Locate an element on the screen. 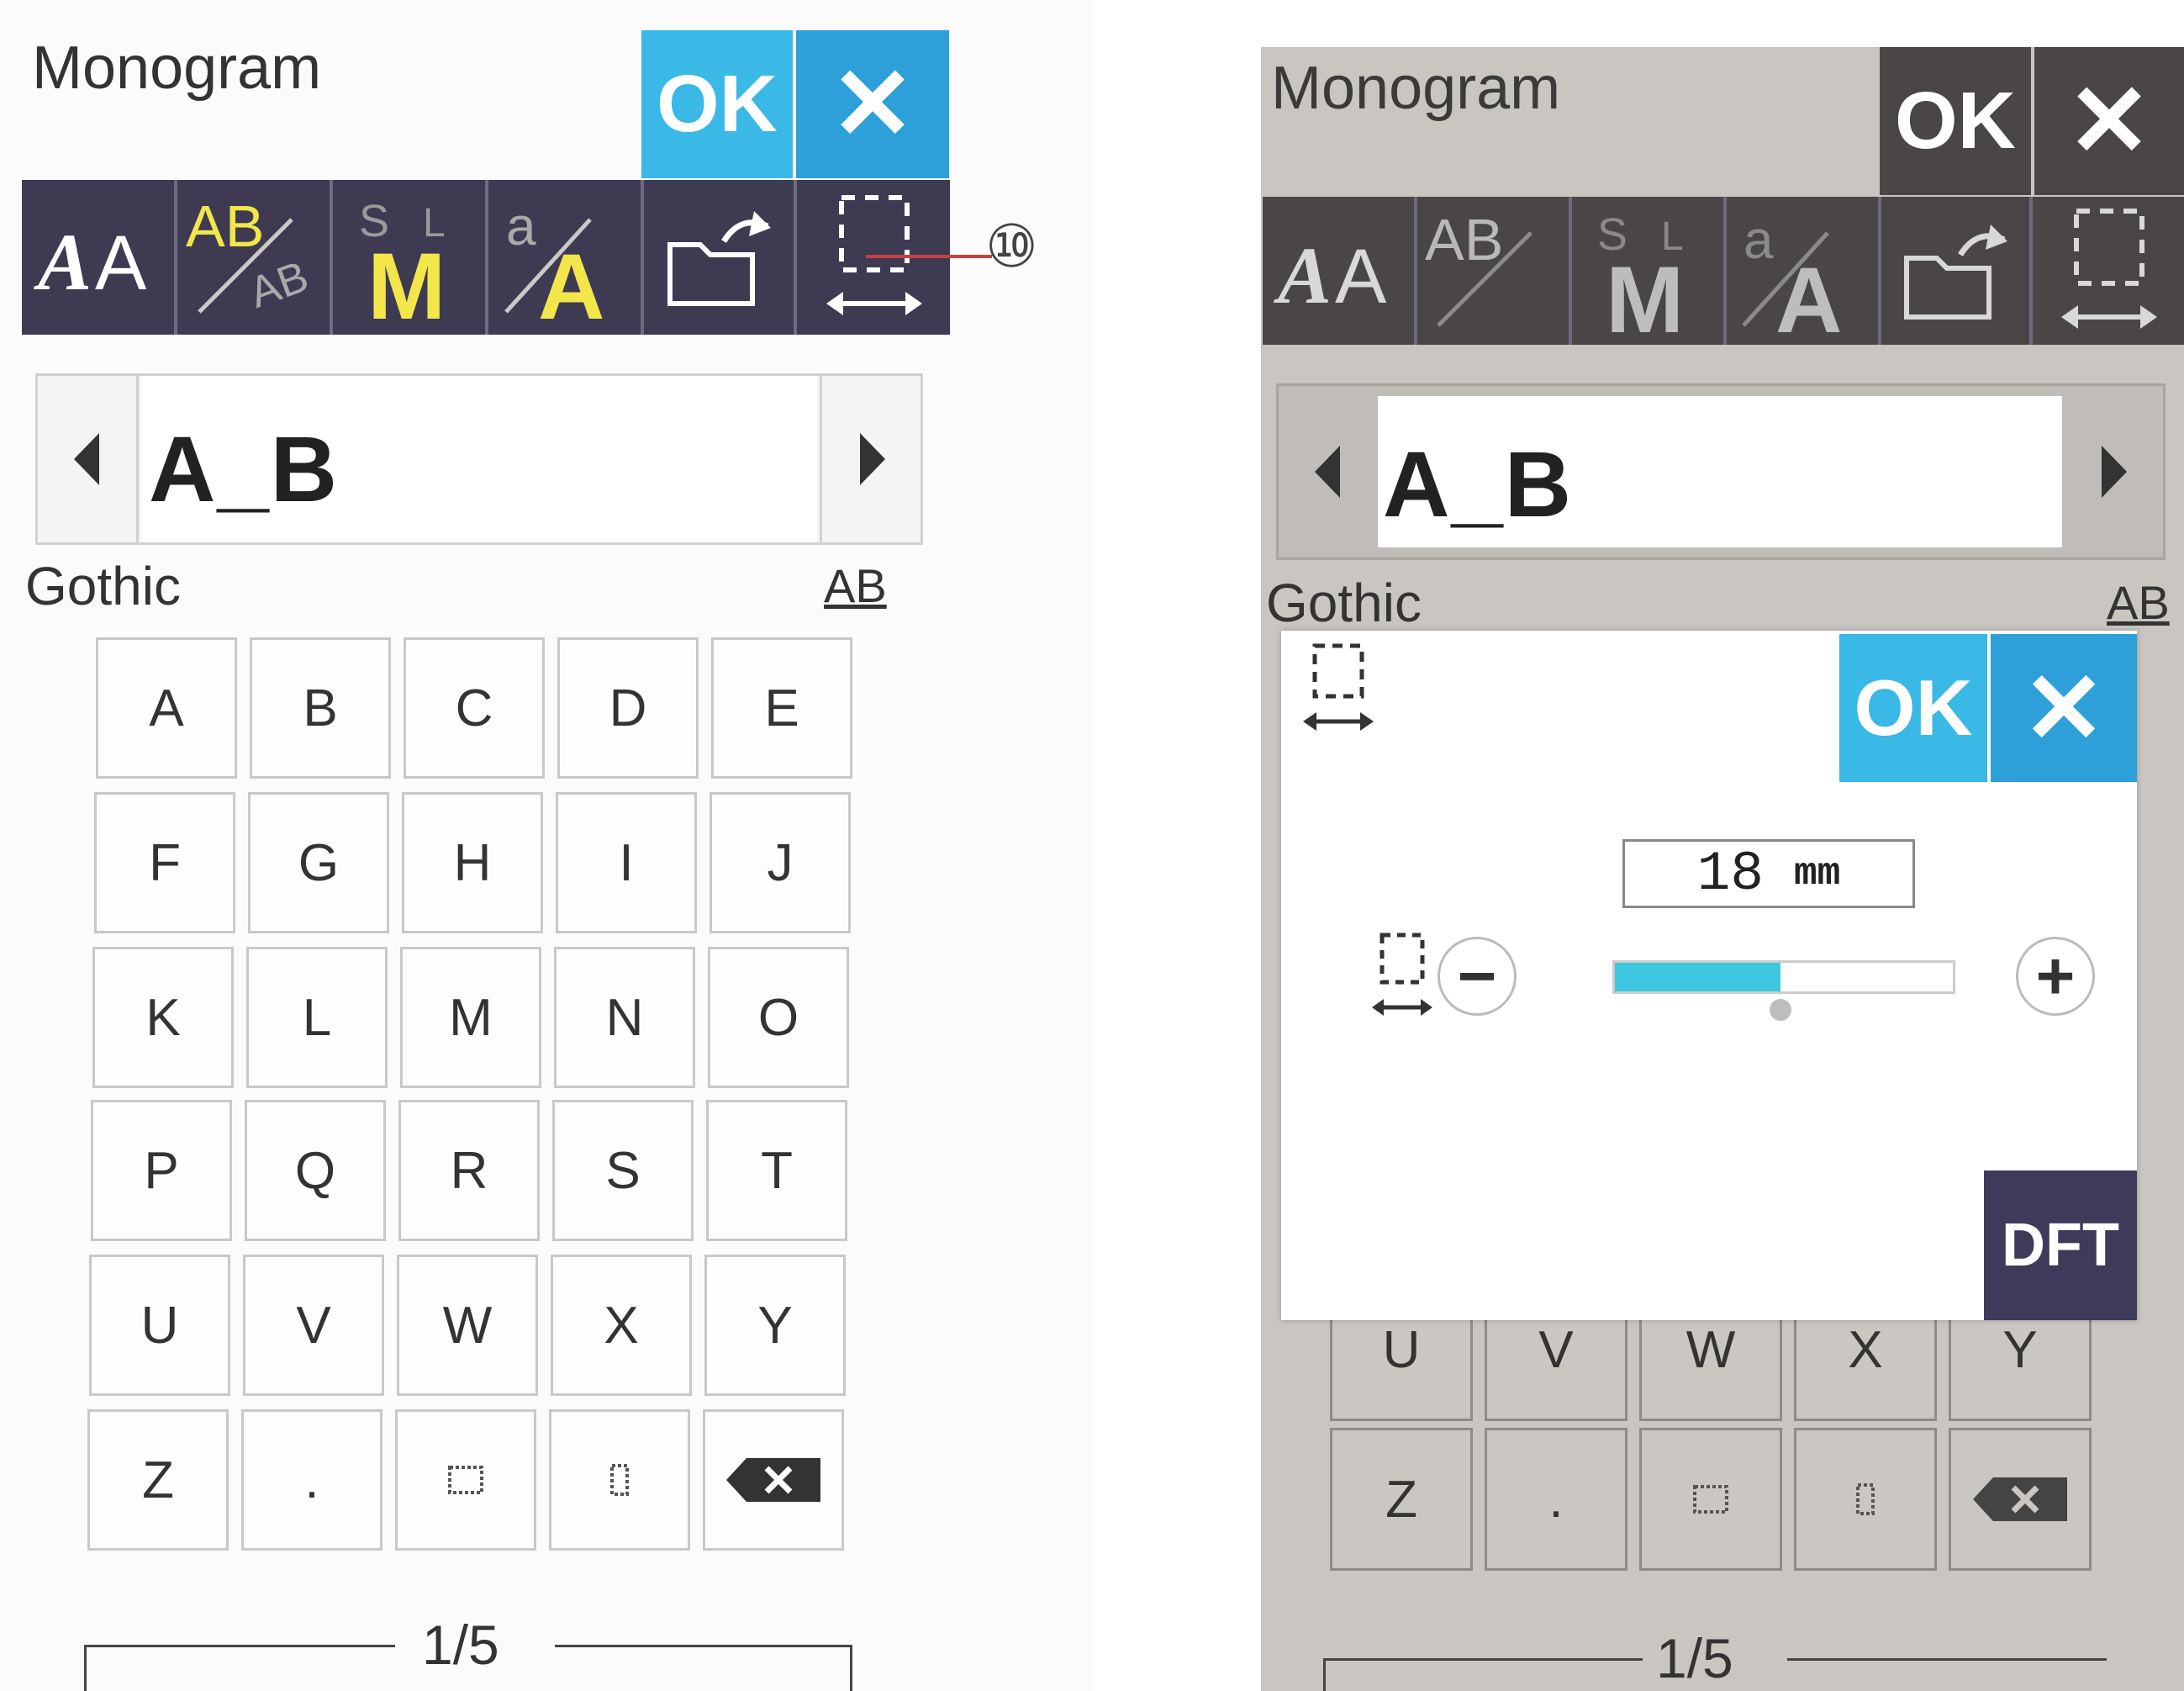 The width and height of the screenshot is (2184, 1691). arrow-left-icon is located at coordinates (86, 459).